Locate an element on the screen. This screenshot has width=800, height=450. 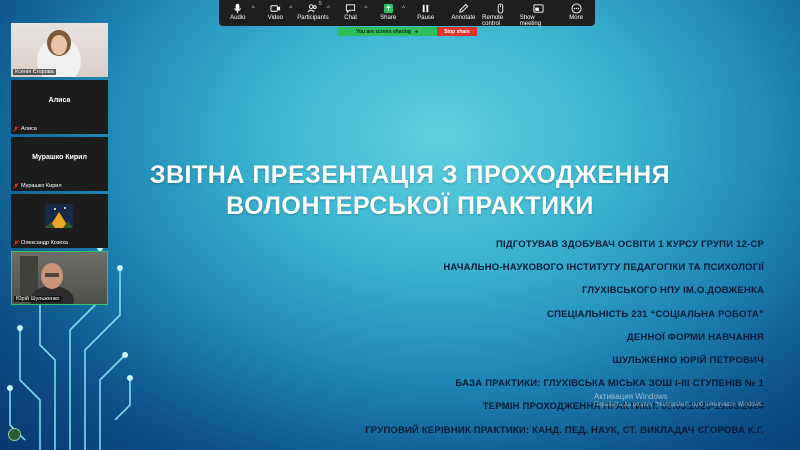
chat-label: Chat is located at coordinates (350, 18).